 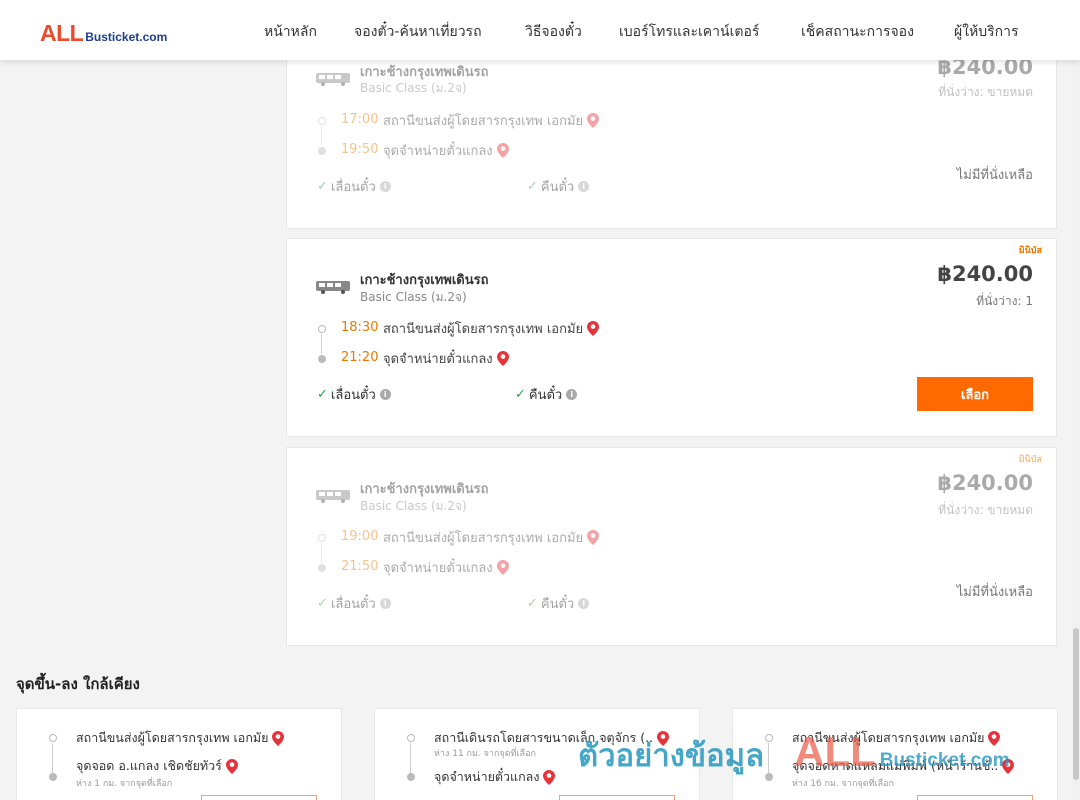 What do you see at coordinates (360, 536) in the screenshot?
I see `depart-time: 19:00` at bounding box center [360, 536].